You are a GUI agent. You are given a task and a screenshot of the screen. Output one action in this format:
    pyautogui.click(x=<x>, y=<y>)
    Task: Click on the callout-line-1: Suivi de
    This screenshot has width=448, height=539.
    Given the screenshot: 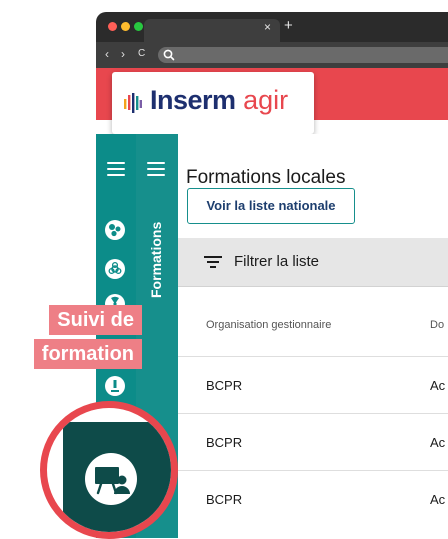 What is the action you would take?
    pyautogui.click(x=95, y=320)
    